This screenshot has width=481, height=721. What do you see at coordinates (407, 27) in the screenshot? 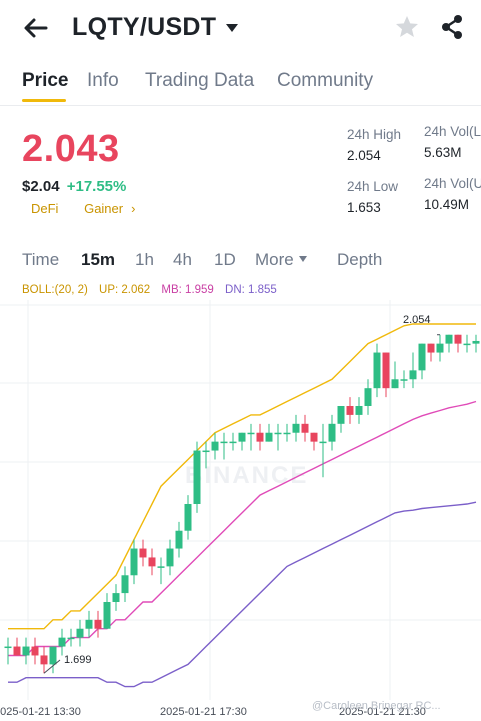
I see `star-icon` at bounding box center [407, 27].